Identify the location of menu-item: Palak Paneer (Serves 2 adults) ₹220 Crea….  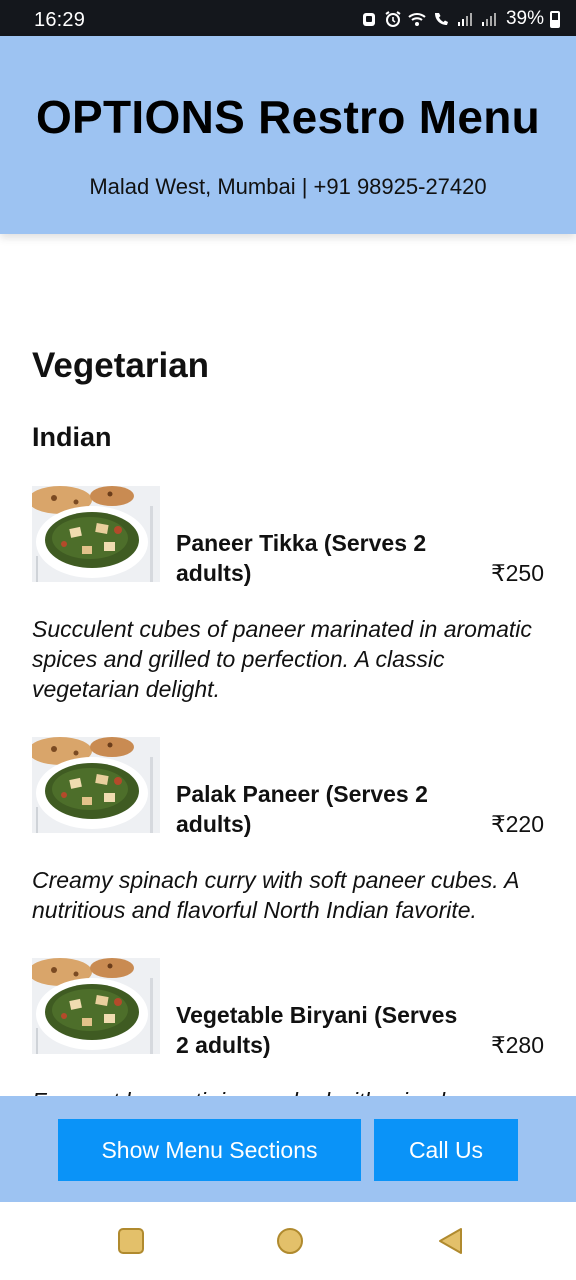
(288, 837).